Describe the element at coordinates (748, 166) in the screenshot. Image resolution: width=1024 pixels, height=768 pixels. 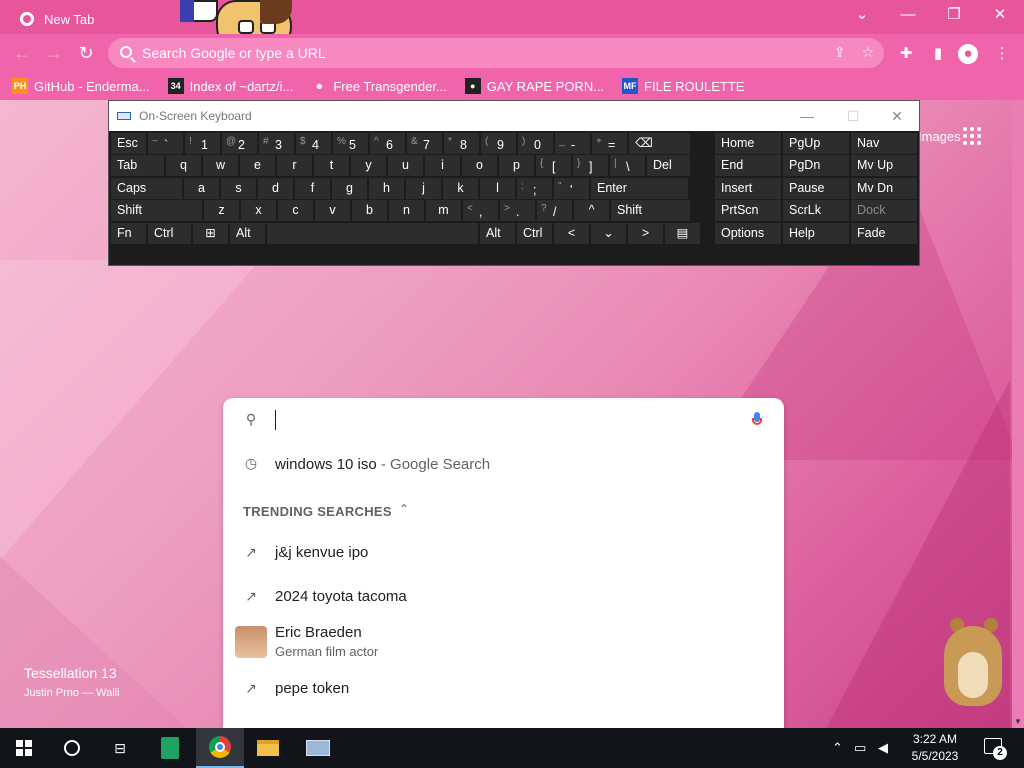
I see `osk-nav-key: End` at that location.